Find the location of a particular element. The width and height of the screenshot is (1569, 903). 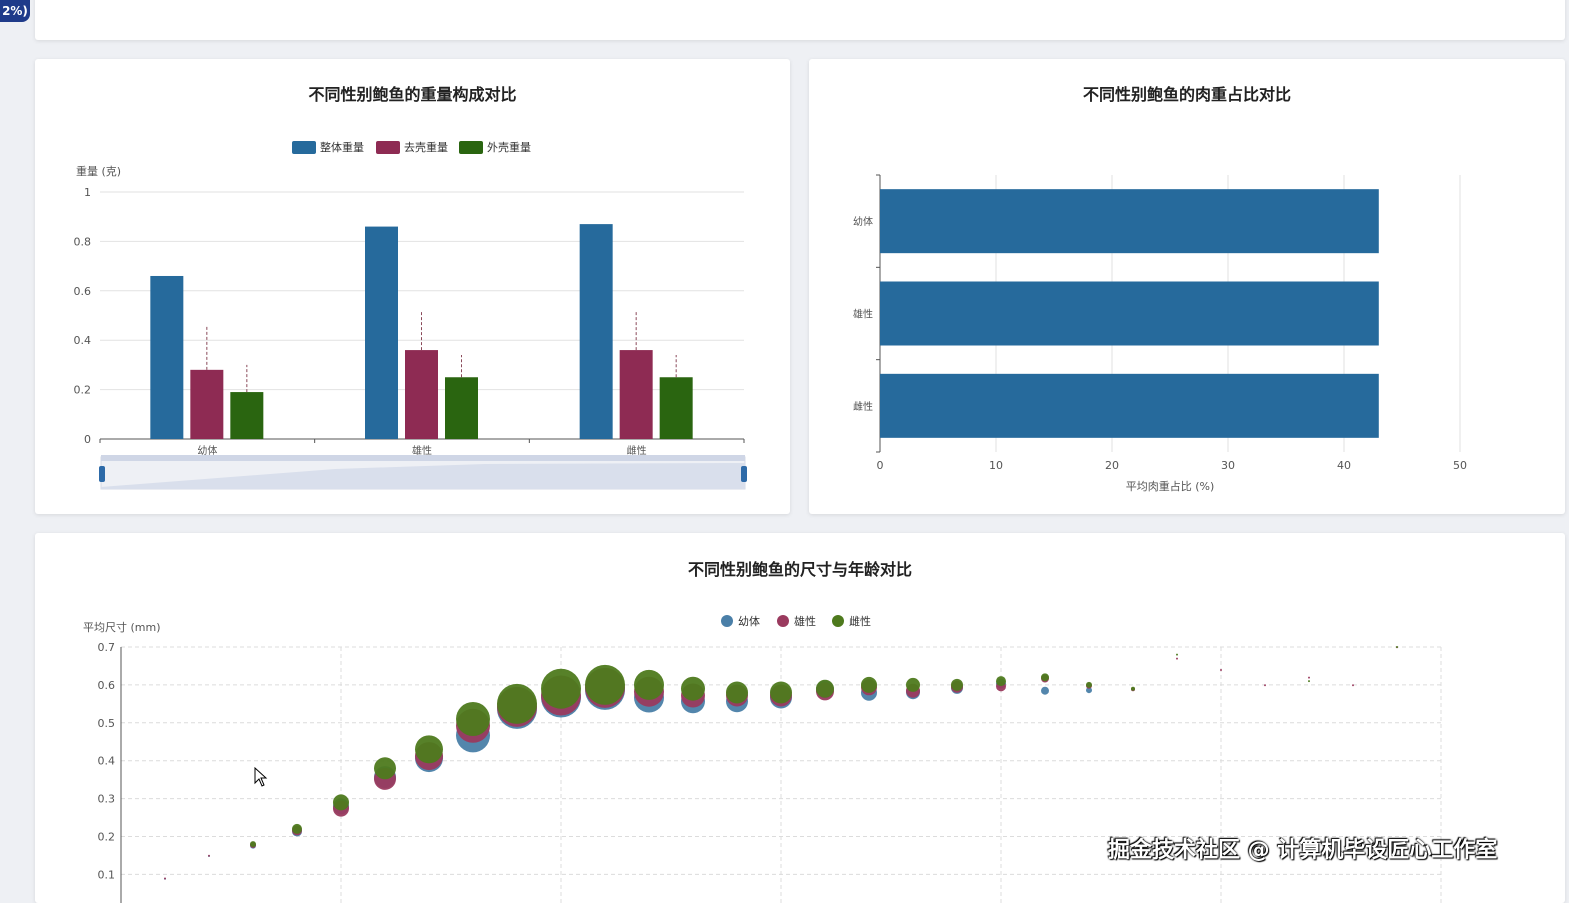

y-tick-label-2: 雌性 is located at coordinates (863, 406).